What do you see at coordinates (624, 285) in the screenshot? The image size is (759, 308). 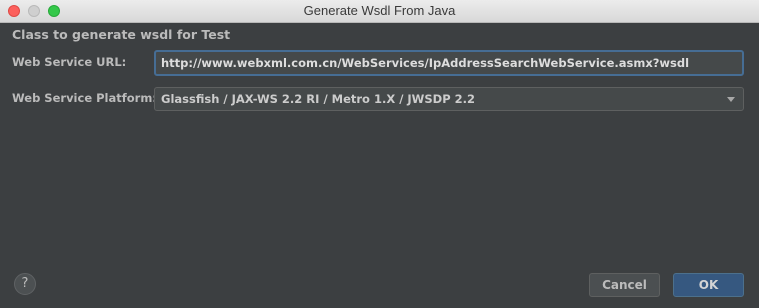 I see `cancel-button: Cancel` at bounding box center [624, 285].